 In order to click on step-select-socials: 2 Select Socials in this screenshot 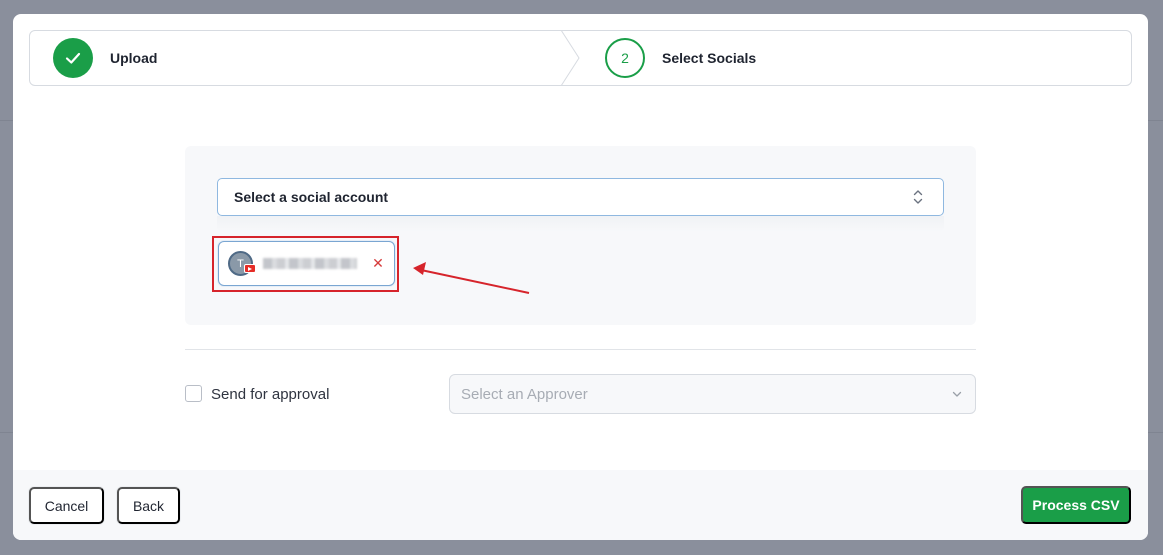, I will do `click(680, 58)`.